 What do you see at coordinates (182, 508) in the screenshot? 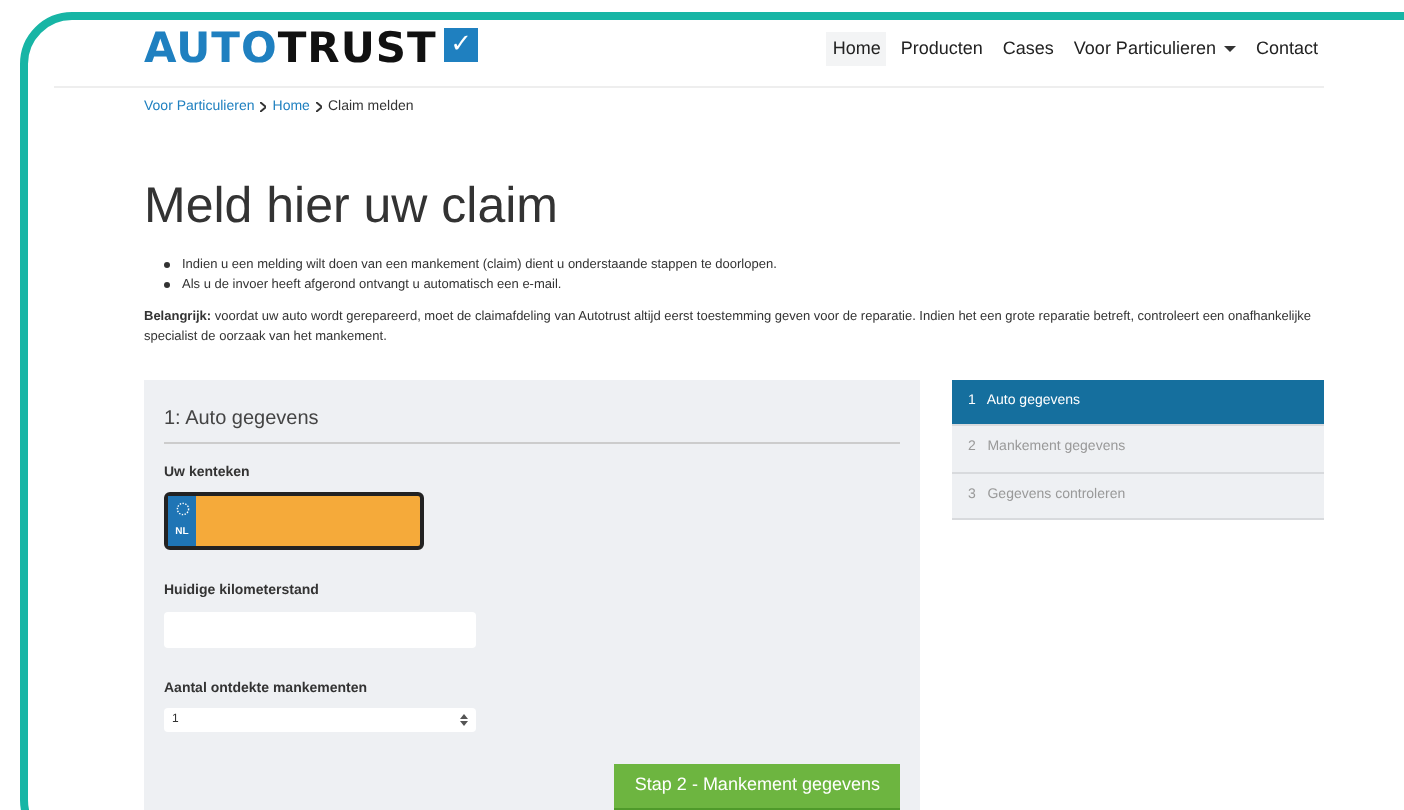
I see `stars-circle-icon` at bounding box center [182, 508].